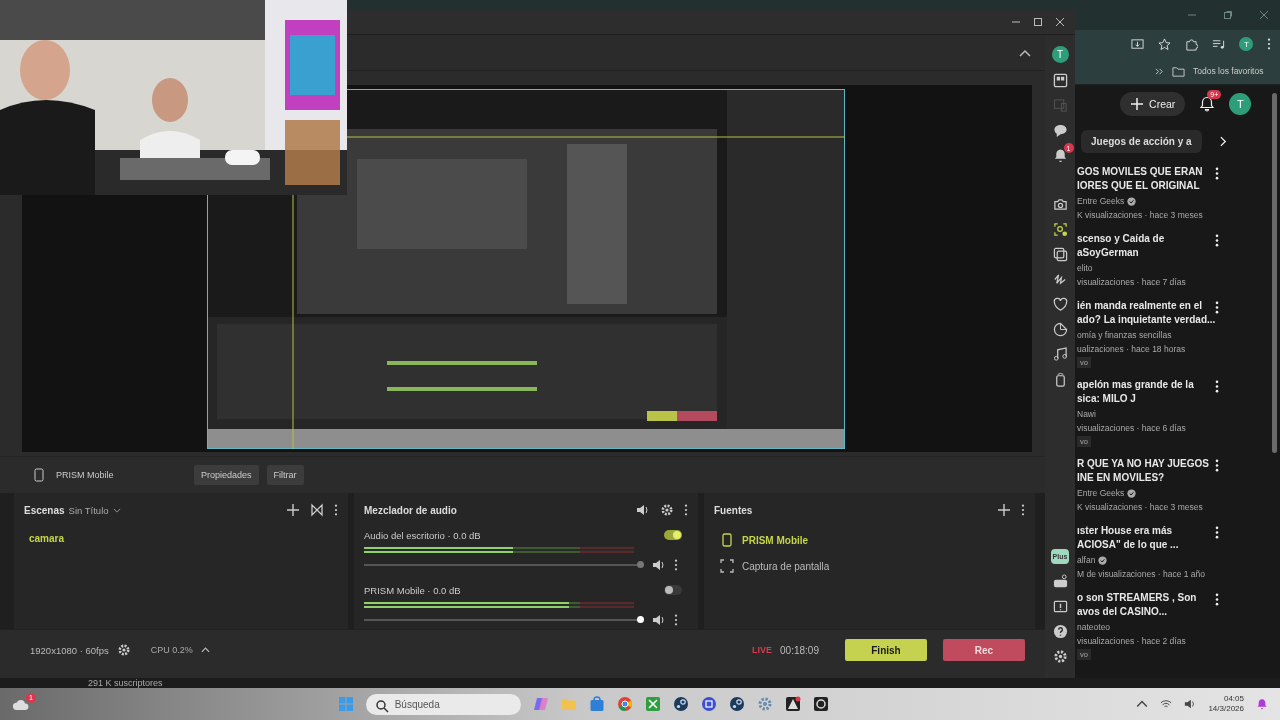  Describe the element at coordinates (381, 705) in the screenshot. I see `search-icon` at that location.